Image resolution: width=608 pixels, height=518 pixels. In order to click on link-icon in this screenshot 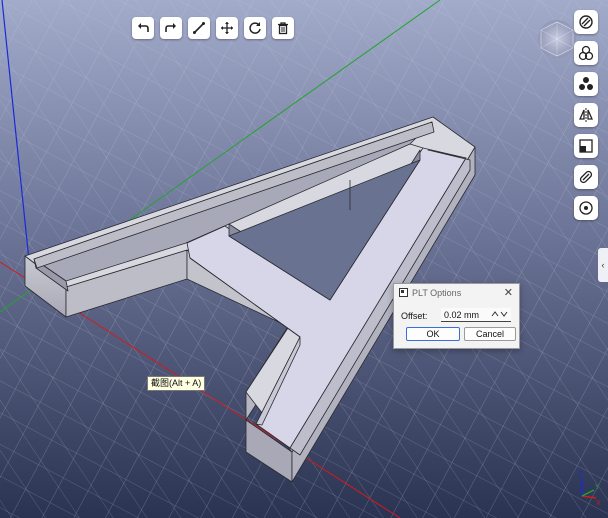, I will do `click(586, 22)`.